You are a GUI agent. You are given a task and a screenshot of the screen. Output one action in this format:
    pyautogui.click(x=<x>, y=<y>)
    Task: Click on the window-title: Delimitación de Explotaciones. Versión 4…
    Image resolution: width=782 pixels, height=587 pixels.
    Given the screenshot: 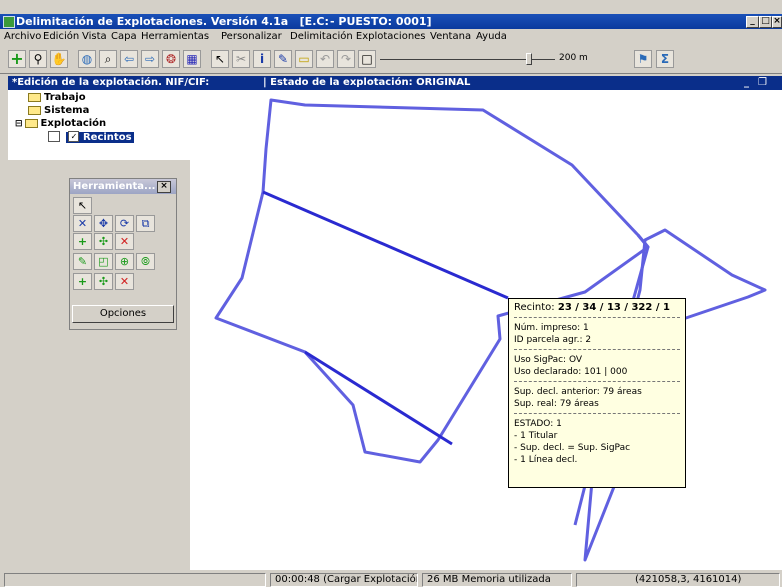 What is the action you would take?
    pyautogui.click(x=152, y=21)
    